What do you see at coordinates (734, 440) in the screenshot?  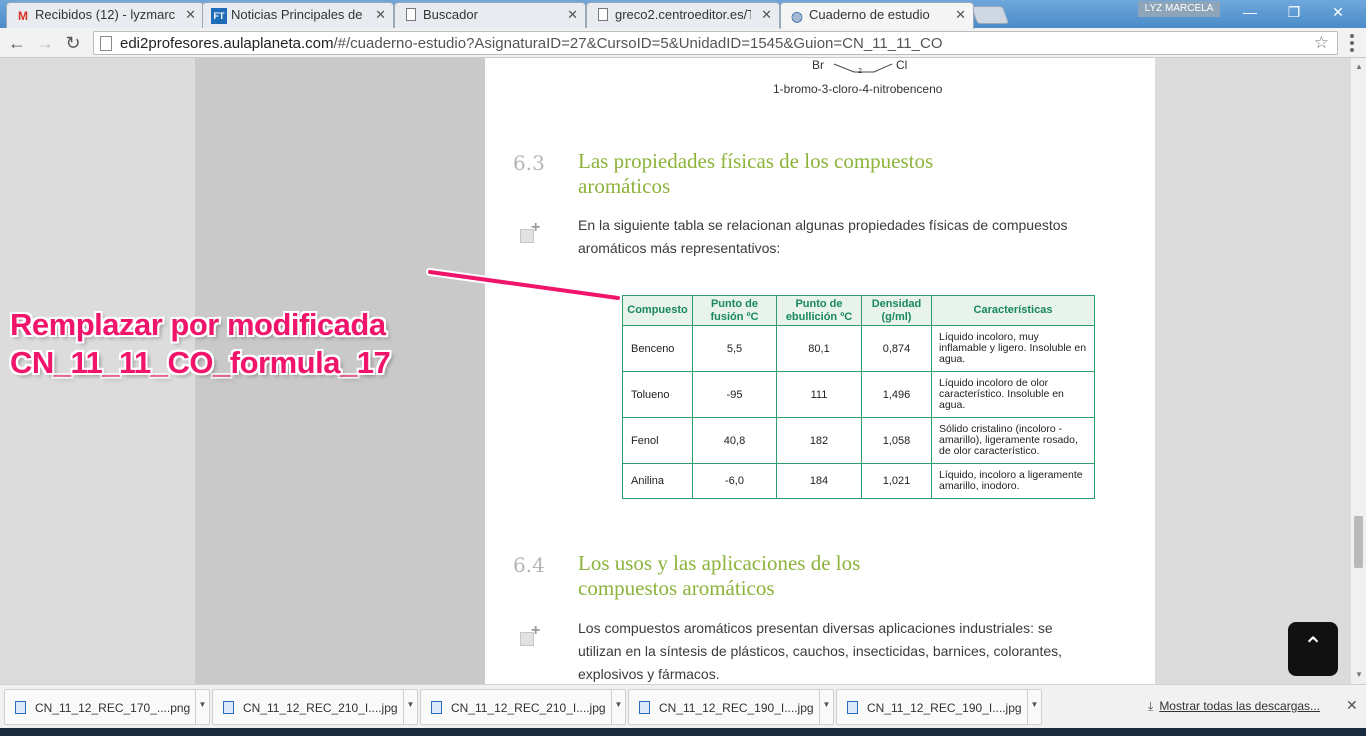 I see `table-cell: 40,8` at bounding box center [734, 440].